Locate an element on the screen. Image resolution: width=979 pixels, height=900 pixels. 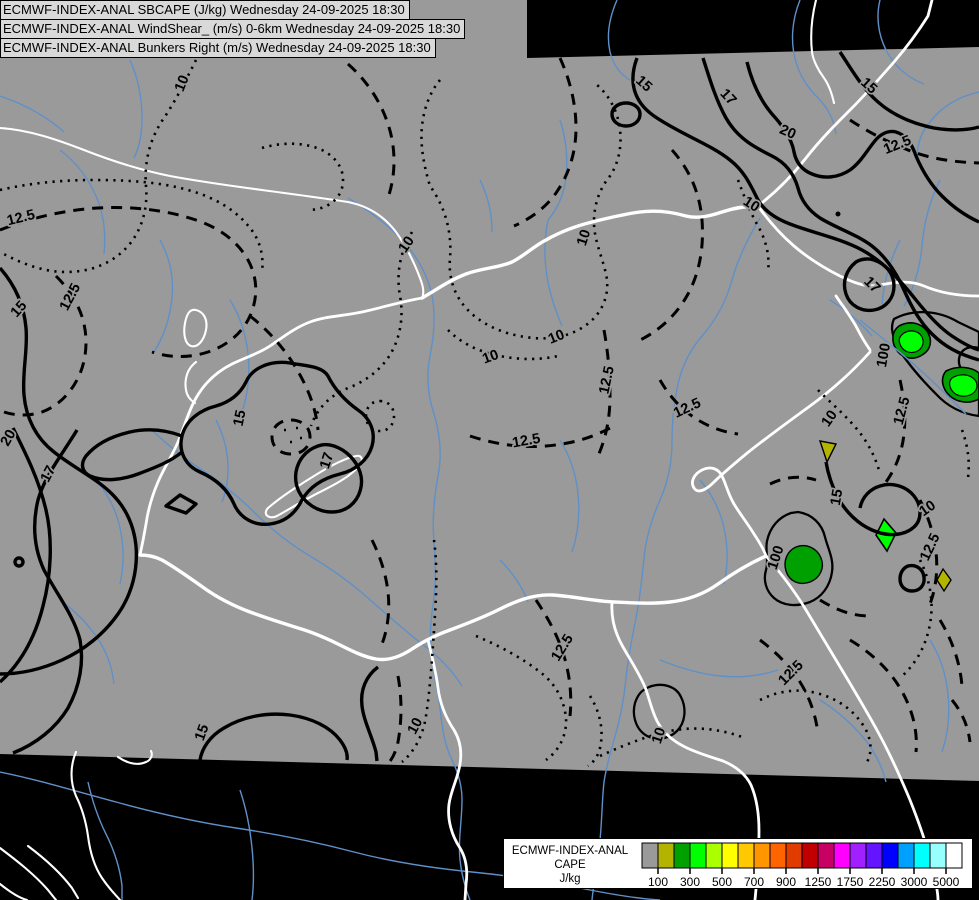
legend-tick-value: 1250 is located at coordinates (818, 882).